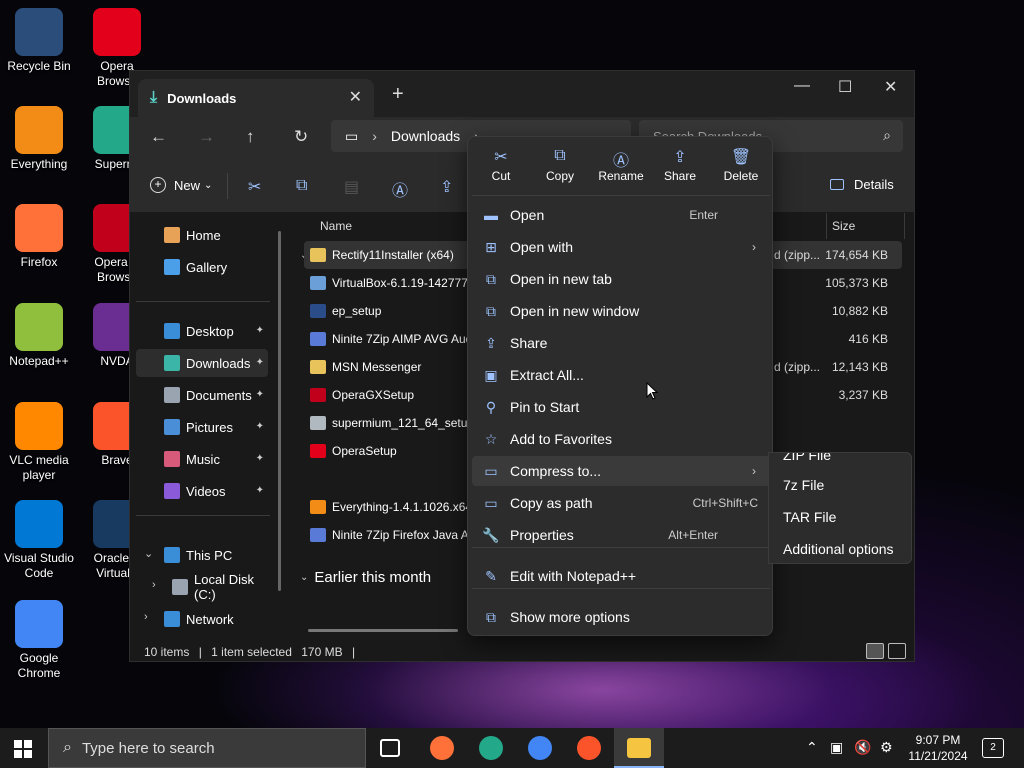  Describe the element at coordinates (621, 311) in the screenshot. I see `menu-item-open-in-new-window: ⧉ Open in new window` at that location.